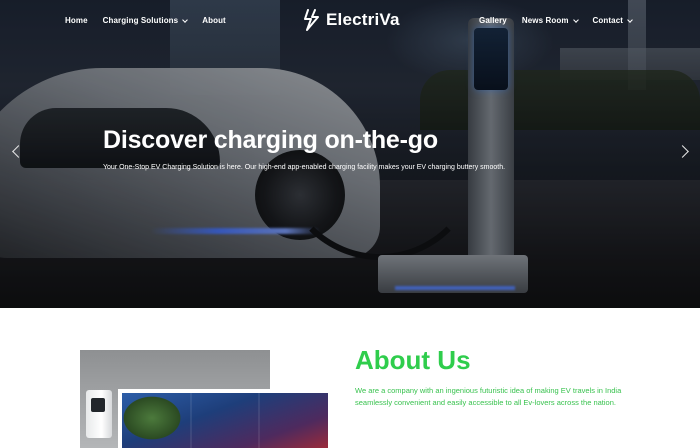 Image resolution: width=700 pixels, height=448 pixels. I want to click on nav-about-label: About, so click(214, 20).